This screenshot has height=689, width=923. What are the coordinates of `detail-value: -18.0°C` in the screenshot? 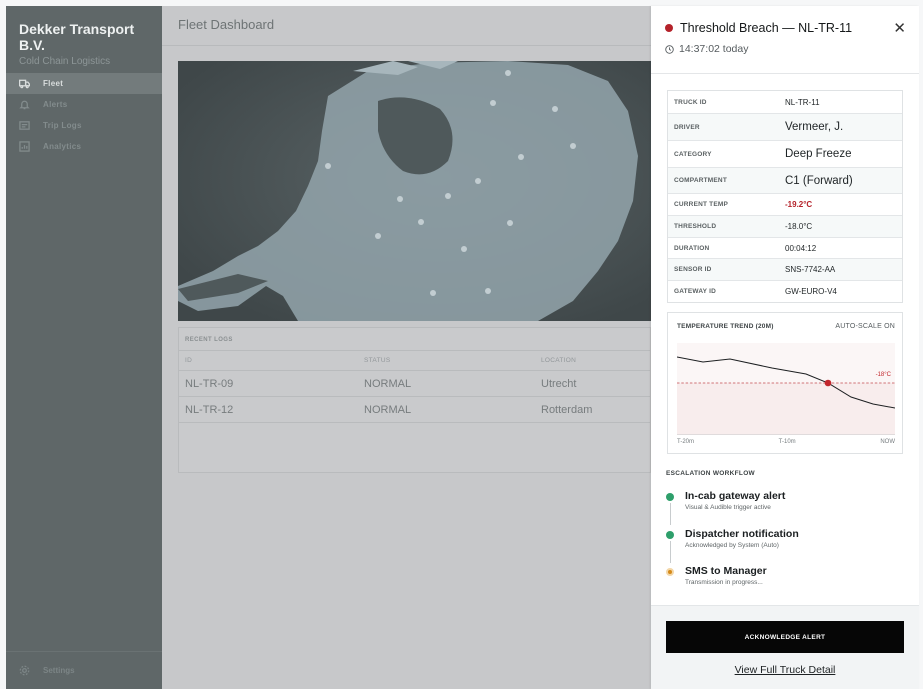 It's located at (799, 226).